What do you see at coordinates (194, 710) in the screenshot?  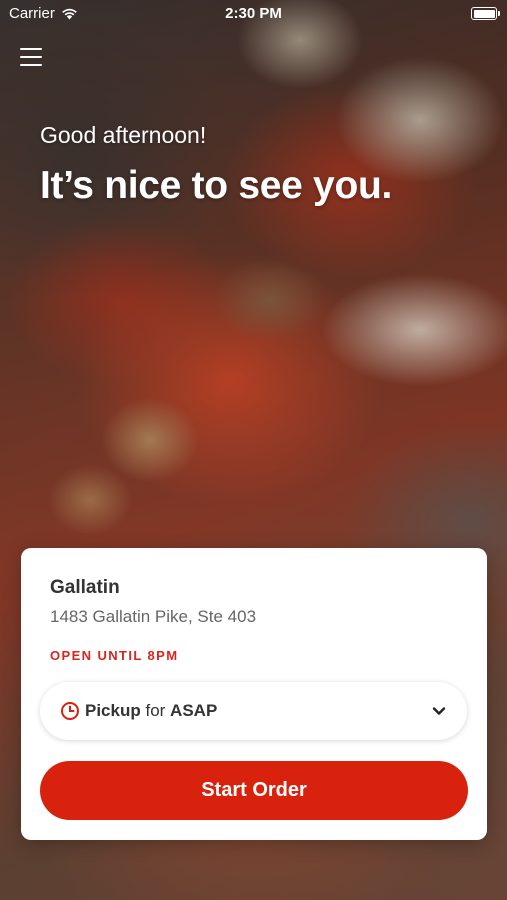 I see `order-mode-time: ASAP` at bounding box center [194, 710].